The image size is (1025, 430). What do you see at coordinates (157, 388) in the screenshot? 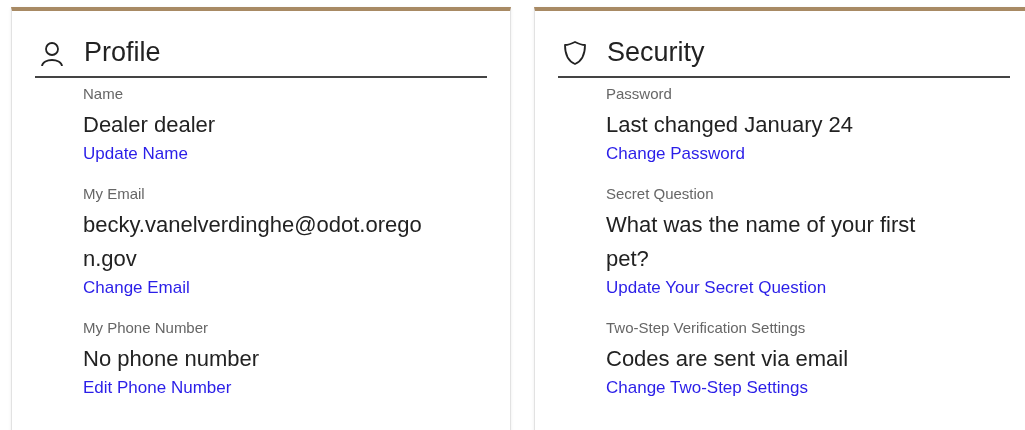
I see `field-link: Edit Phone Number` at bounding box center [157, 388].